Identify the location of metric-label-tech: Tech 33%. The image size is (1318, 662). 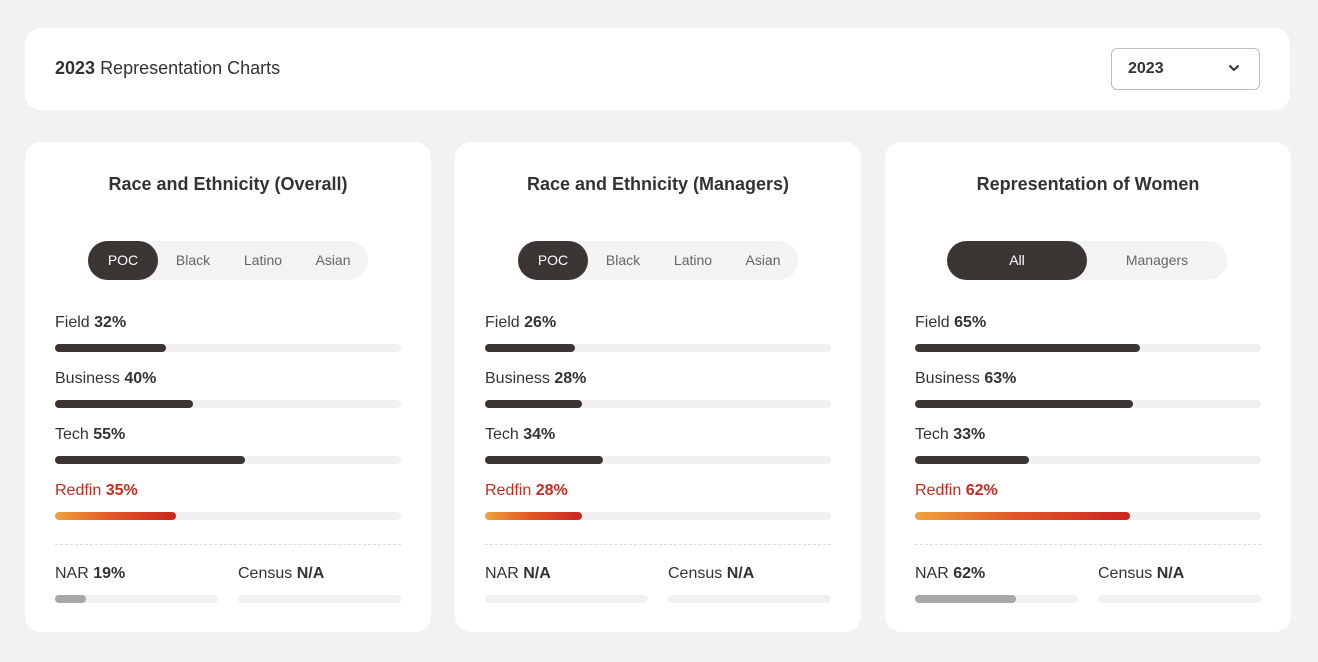
(950, 434).